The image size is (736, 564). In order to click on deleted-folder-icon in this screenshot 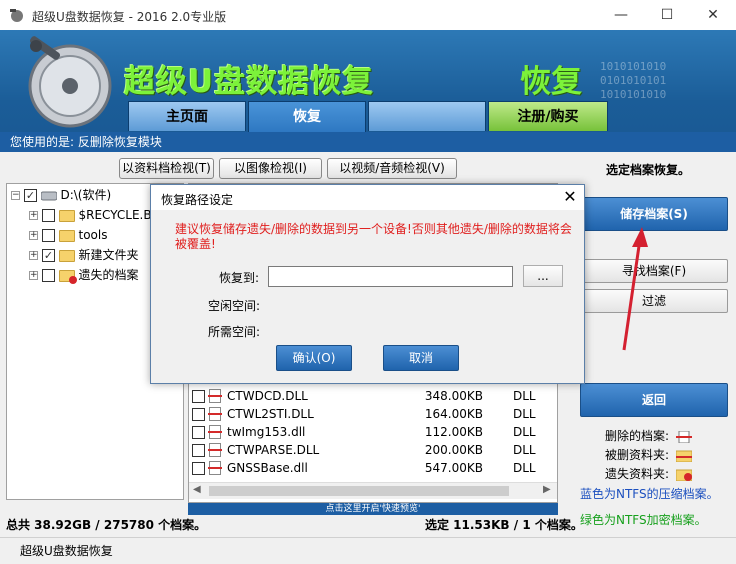, I will do `click(683, 456)`.